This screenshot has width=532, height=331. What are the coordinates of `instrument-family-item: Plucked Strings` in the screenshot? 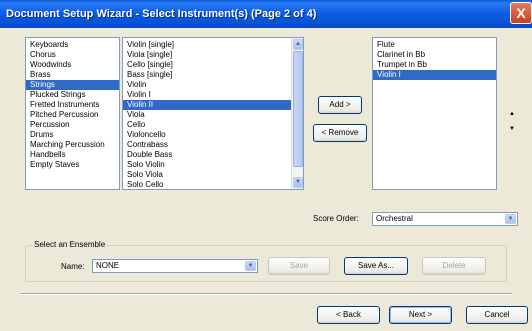 It's located at (72, 95).